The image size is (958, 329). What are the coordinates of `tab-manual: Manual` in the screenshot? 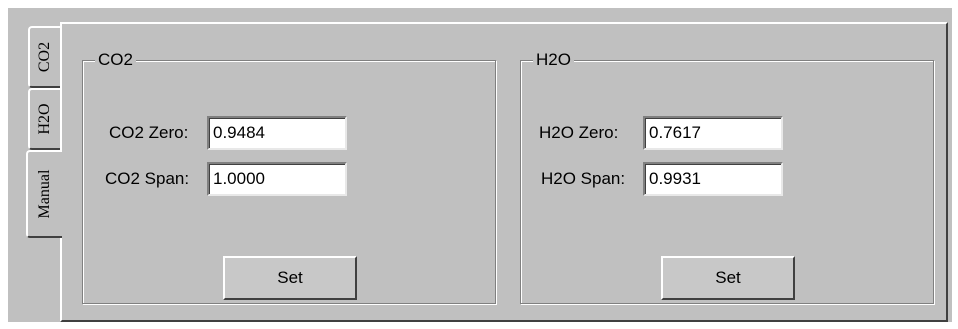 It's located at (44, 194).